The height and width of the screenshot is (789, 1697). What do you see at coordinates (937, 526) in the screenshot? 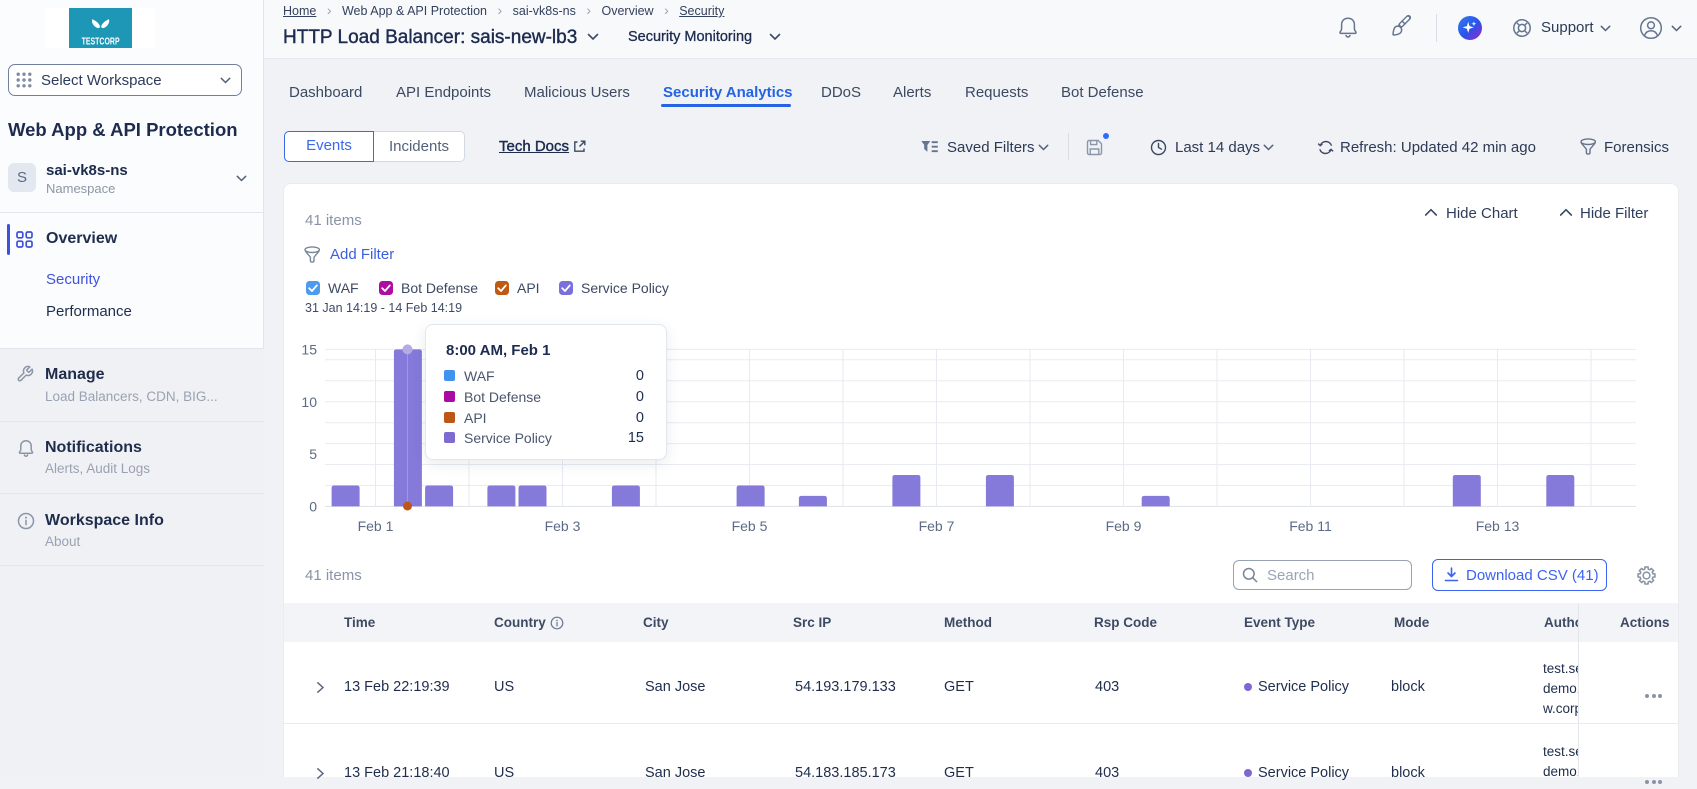
I see `svg-text: Feb 7` at bounding box center [937, 526].